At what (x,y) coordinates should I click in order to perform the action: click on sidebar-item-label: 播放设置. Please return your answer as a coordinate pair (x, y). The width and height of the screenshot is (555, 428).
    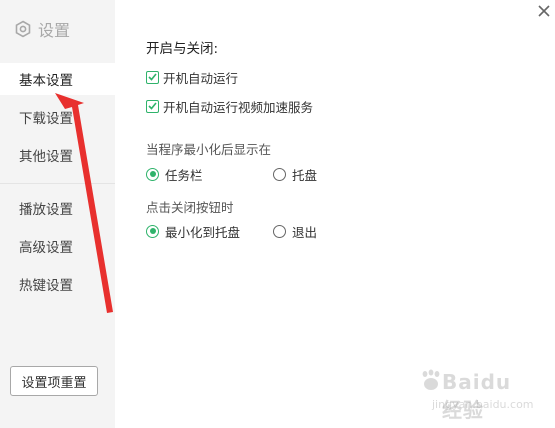
    Looking at the image, I should click on (46, 210).